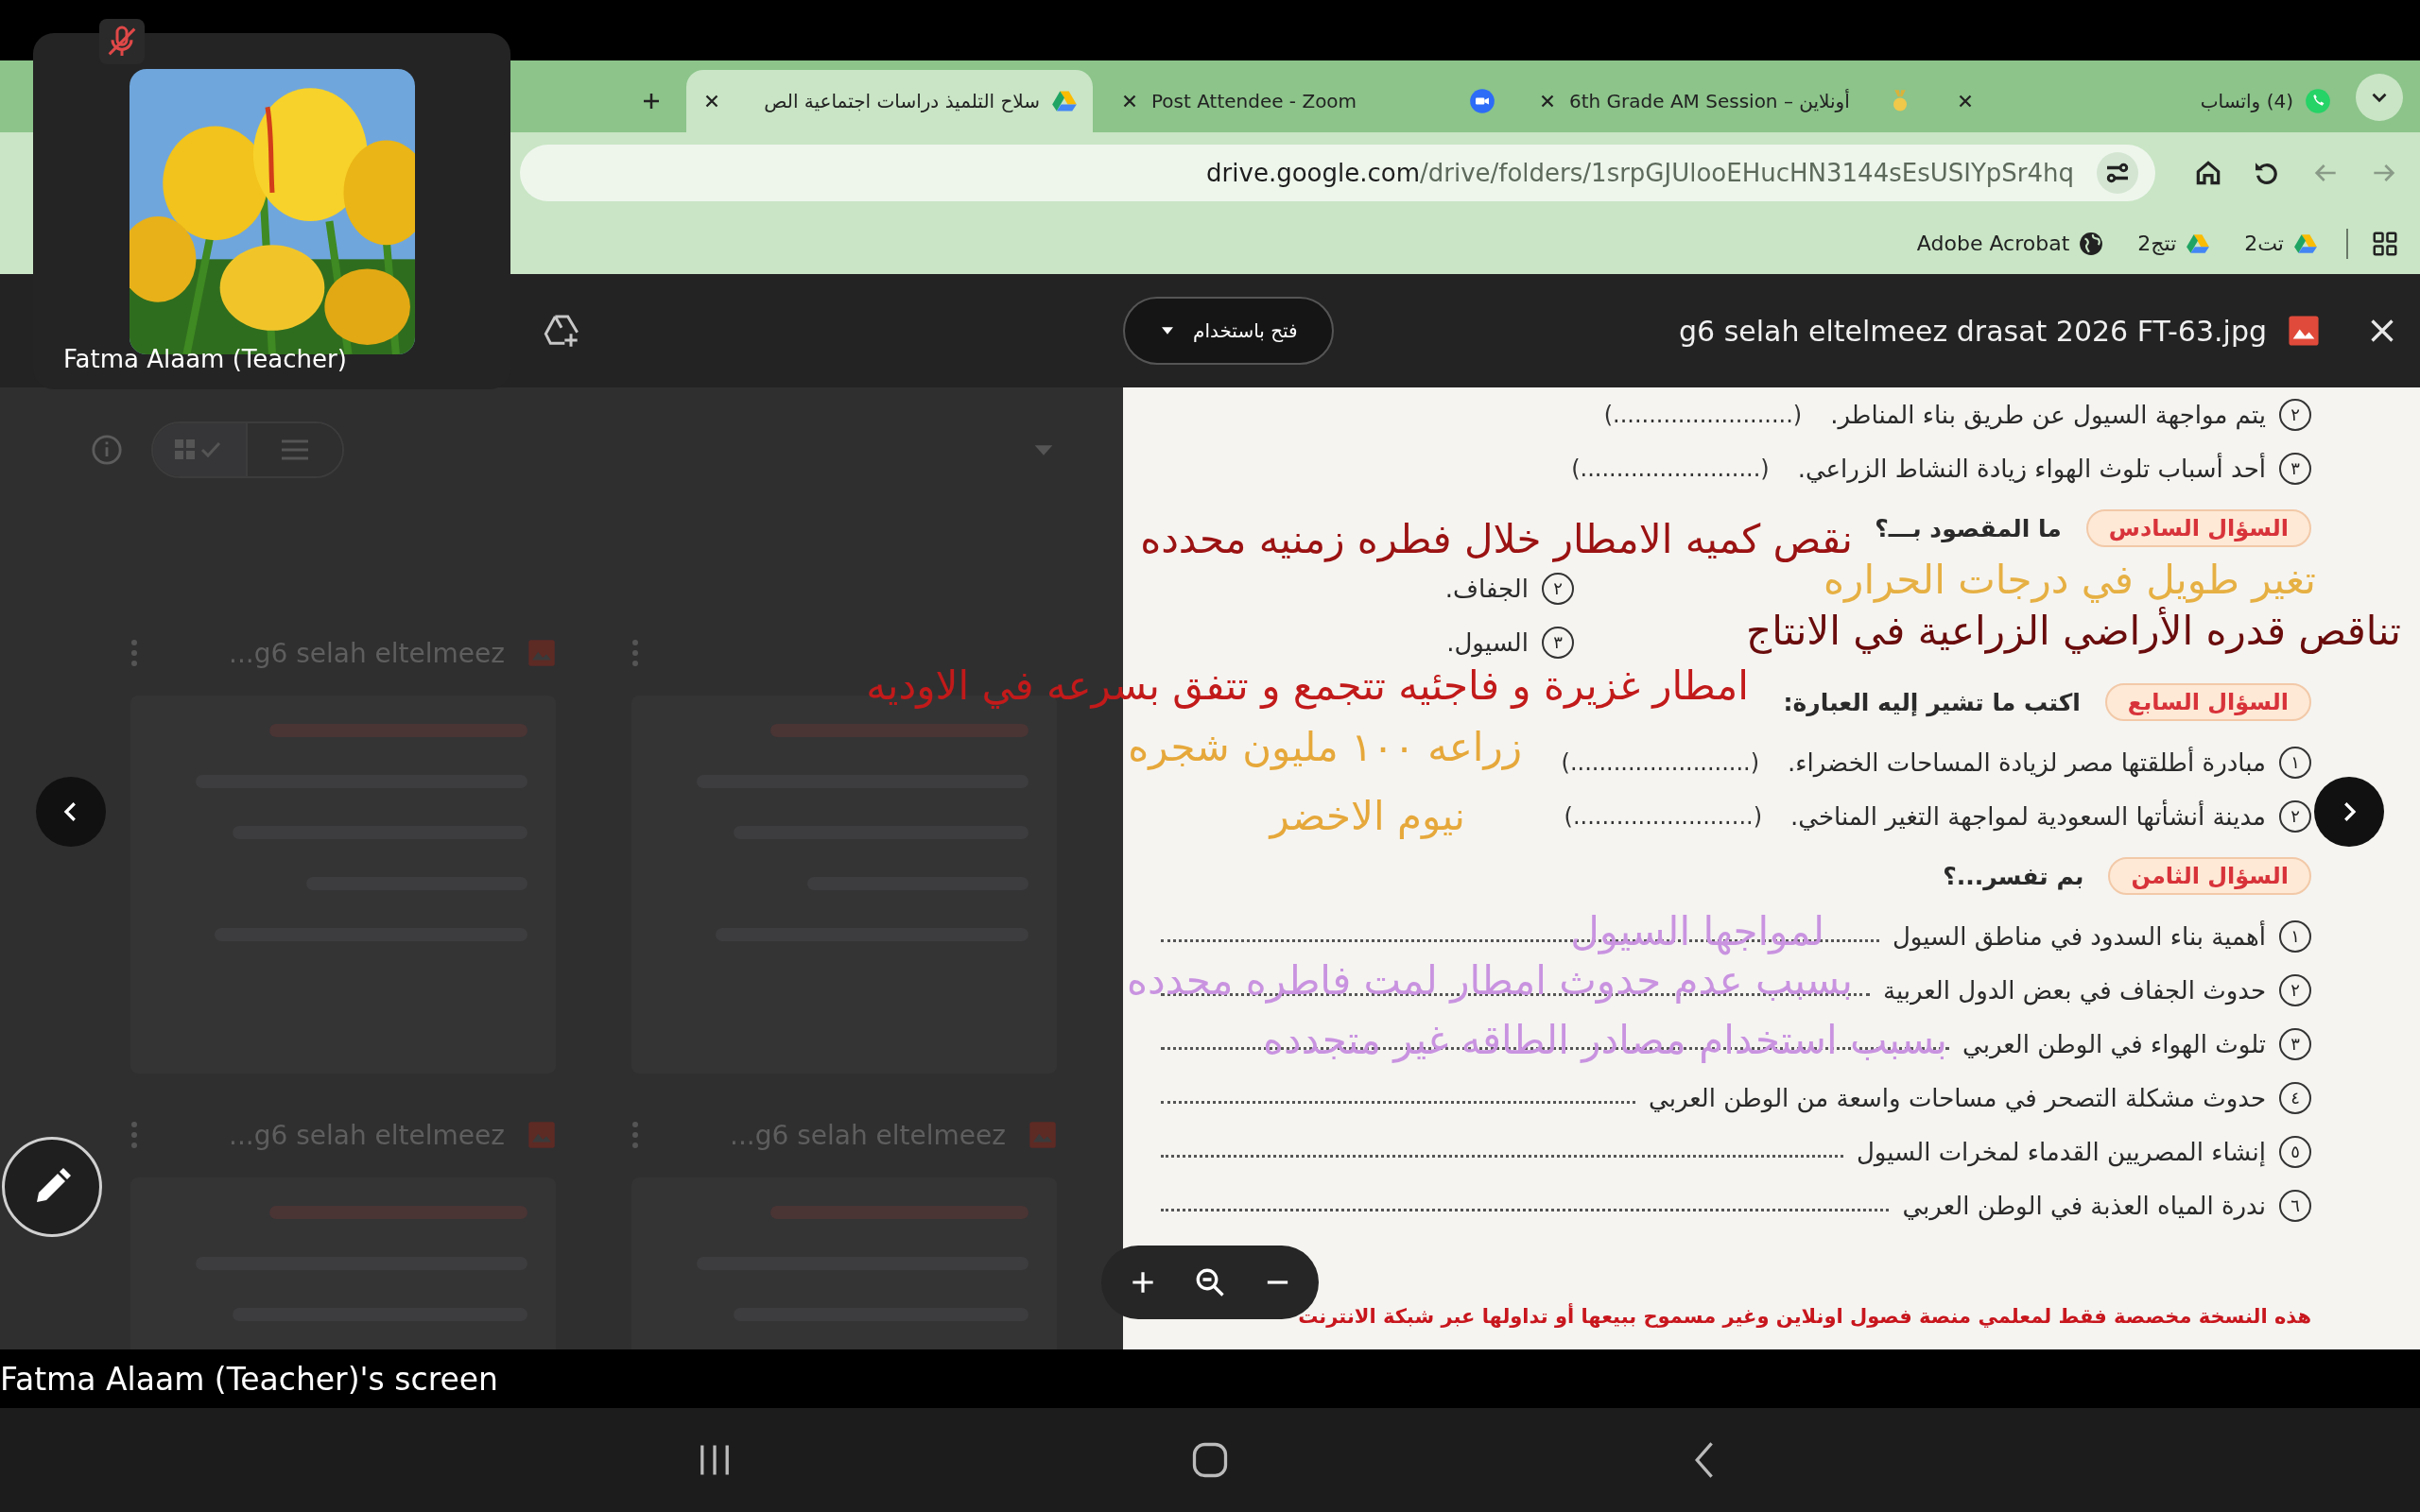 The width and height of the screenshot is (2420, 1512). What do you see at coordinates (1487, 588) in the screenshot?
I see `item-text: الجفاف.` at bounding box center [1487, 588].